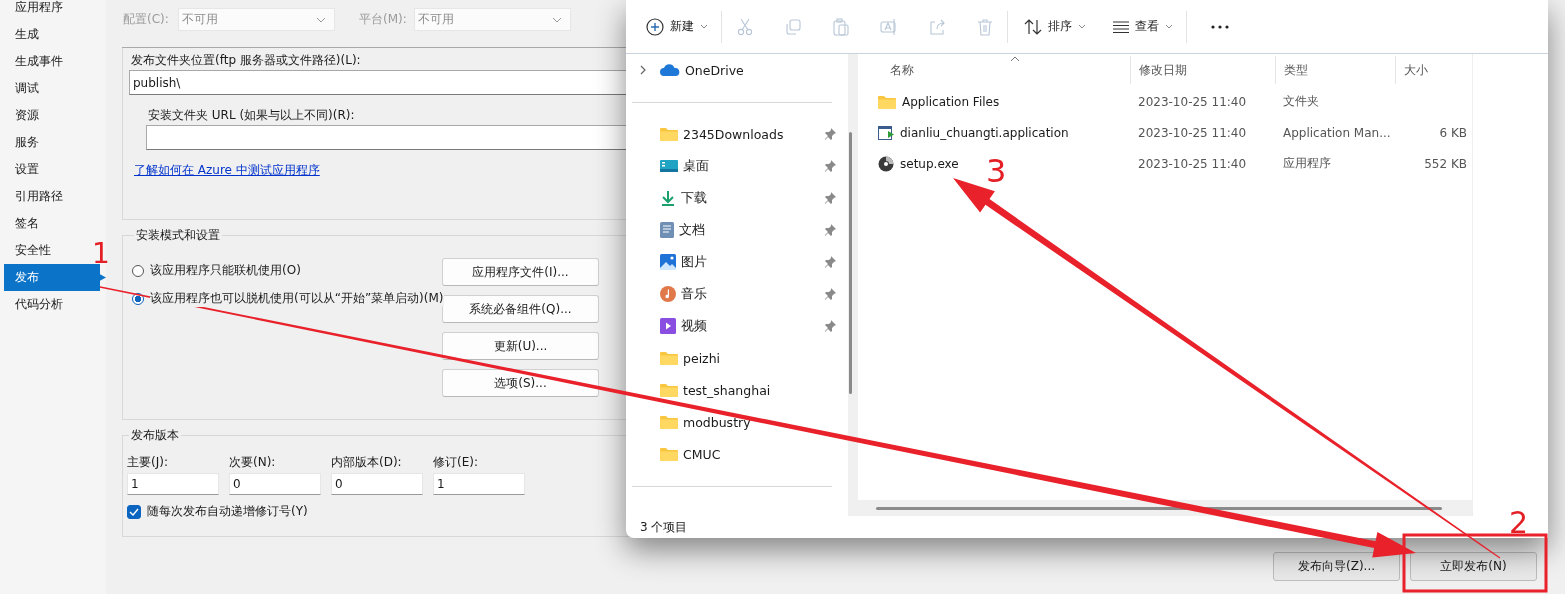 The width and height of the screenshot is (1565, 594). Describe the element at coordinates (1163, 70) in the screenshot. I see `column-header: 修改日期` at that location.